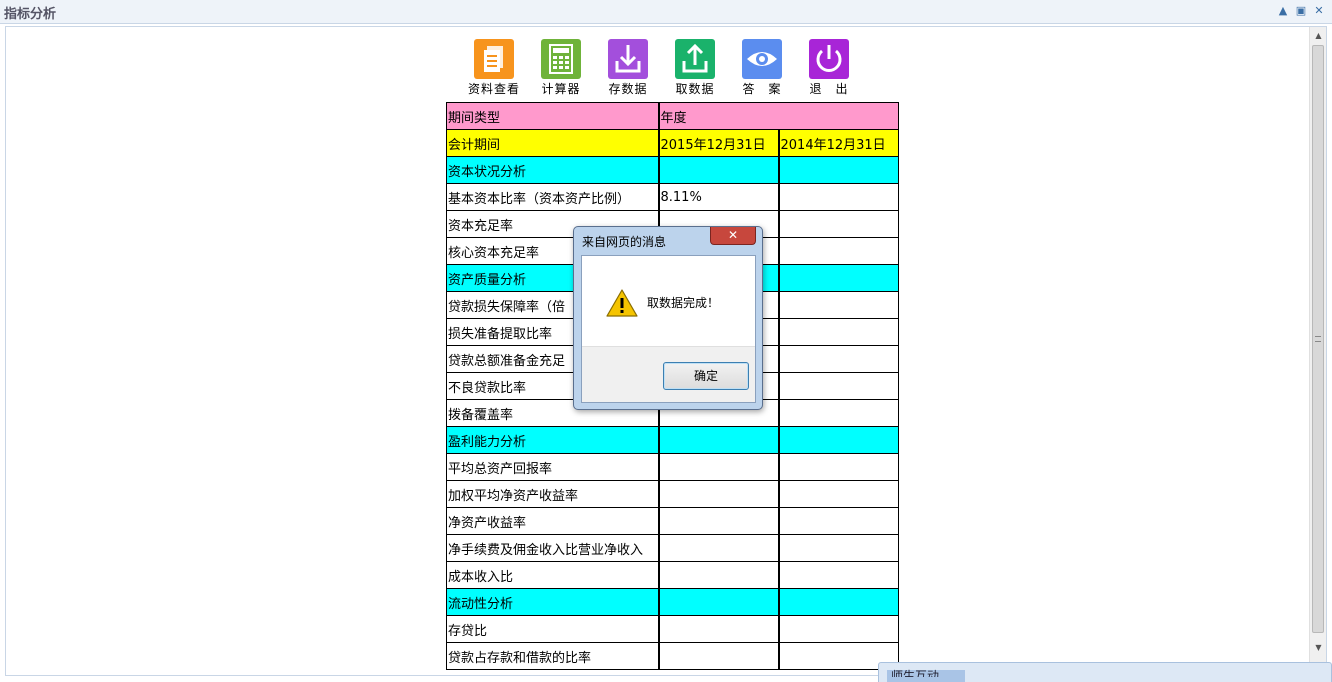 This screenshot has height=682, width=1332. Describe the element at coordinates (561, 59) in the screenshot. I see `calculator-icon` at that location.